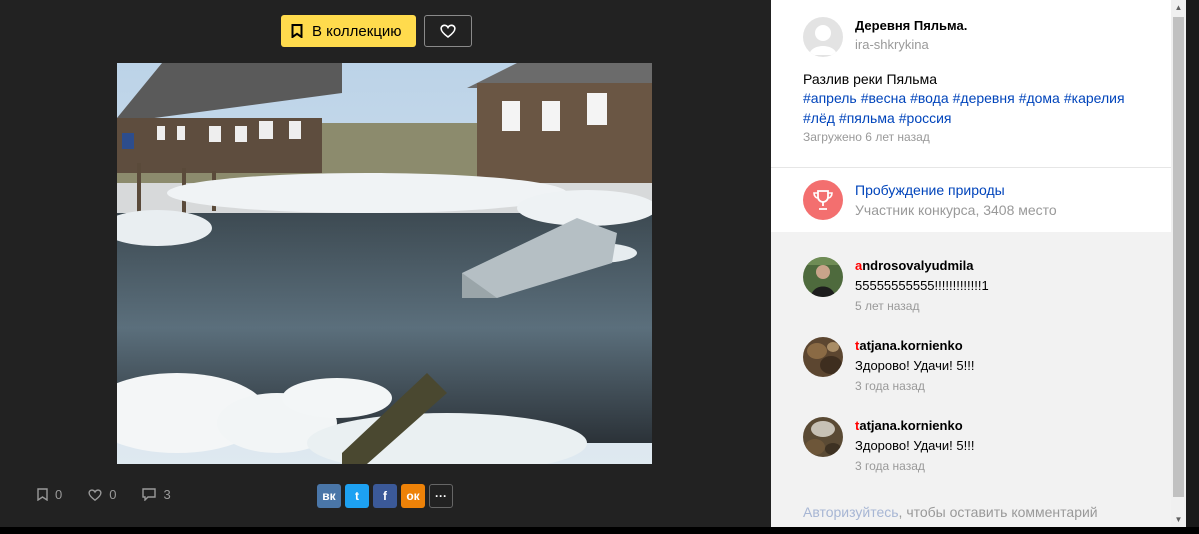 This screenshot has height=534, width=1199. Describe the element at coordinates (922, 266) in the screenshot. I see `comment-author: androsovalyudmila` at that location.